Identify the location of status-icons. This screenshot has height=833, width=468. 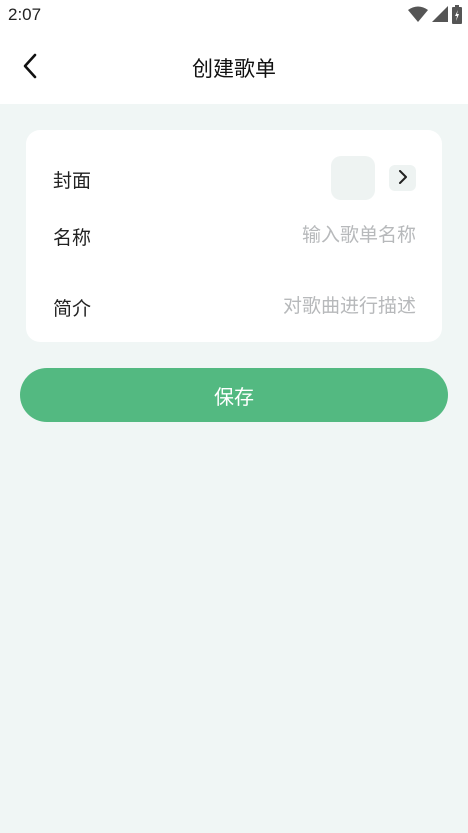
(435, 16).